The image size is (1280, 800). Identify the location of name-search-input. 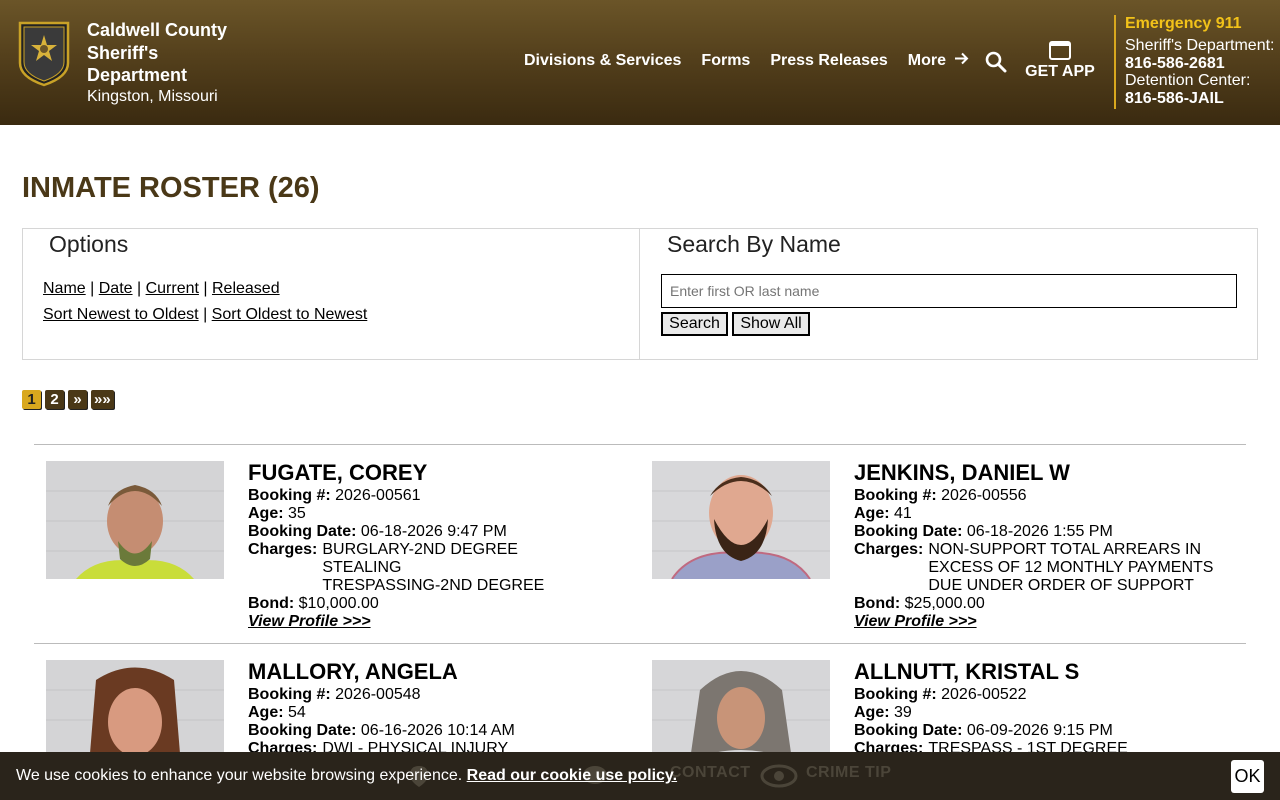
(949, 291).